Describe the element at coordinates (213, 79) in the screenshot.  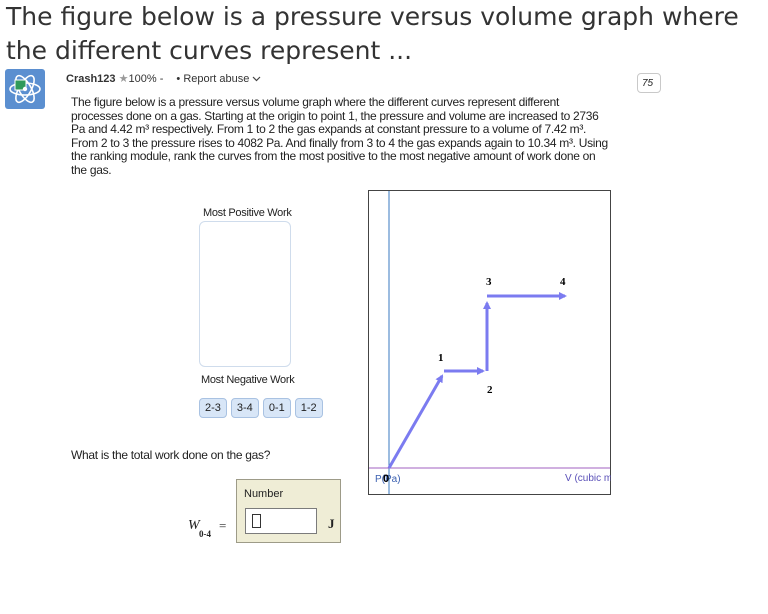
I see `report-abuse-label: • Report abuse` at that location.